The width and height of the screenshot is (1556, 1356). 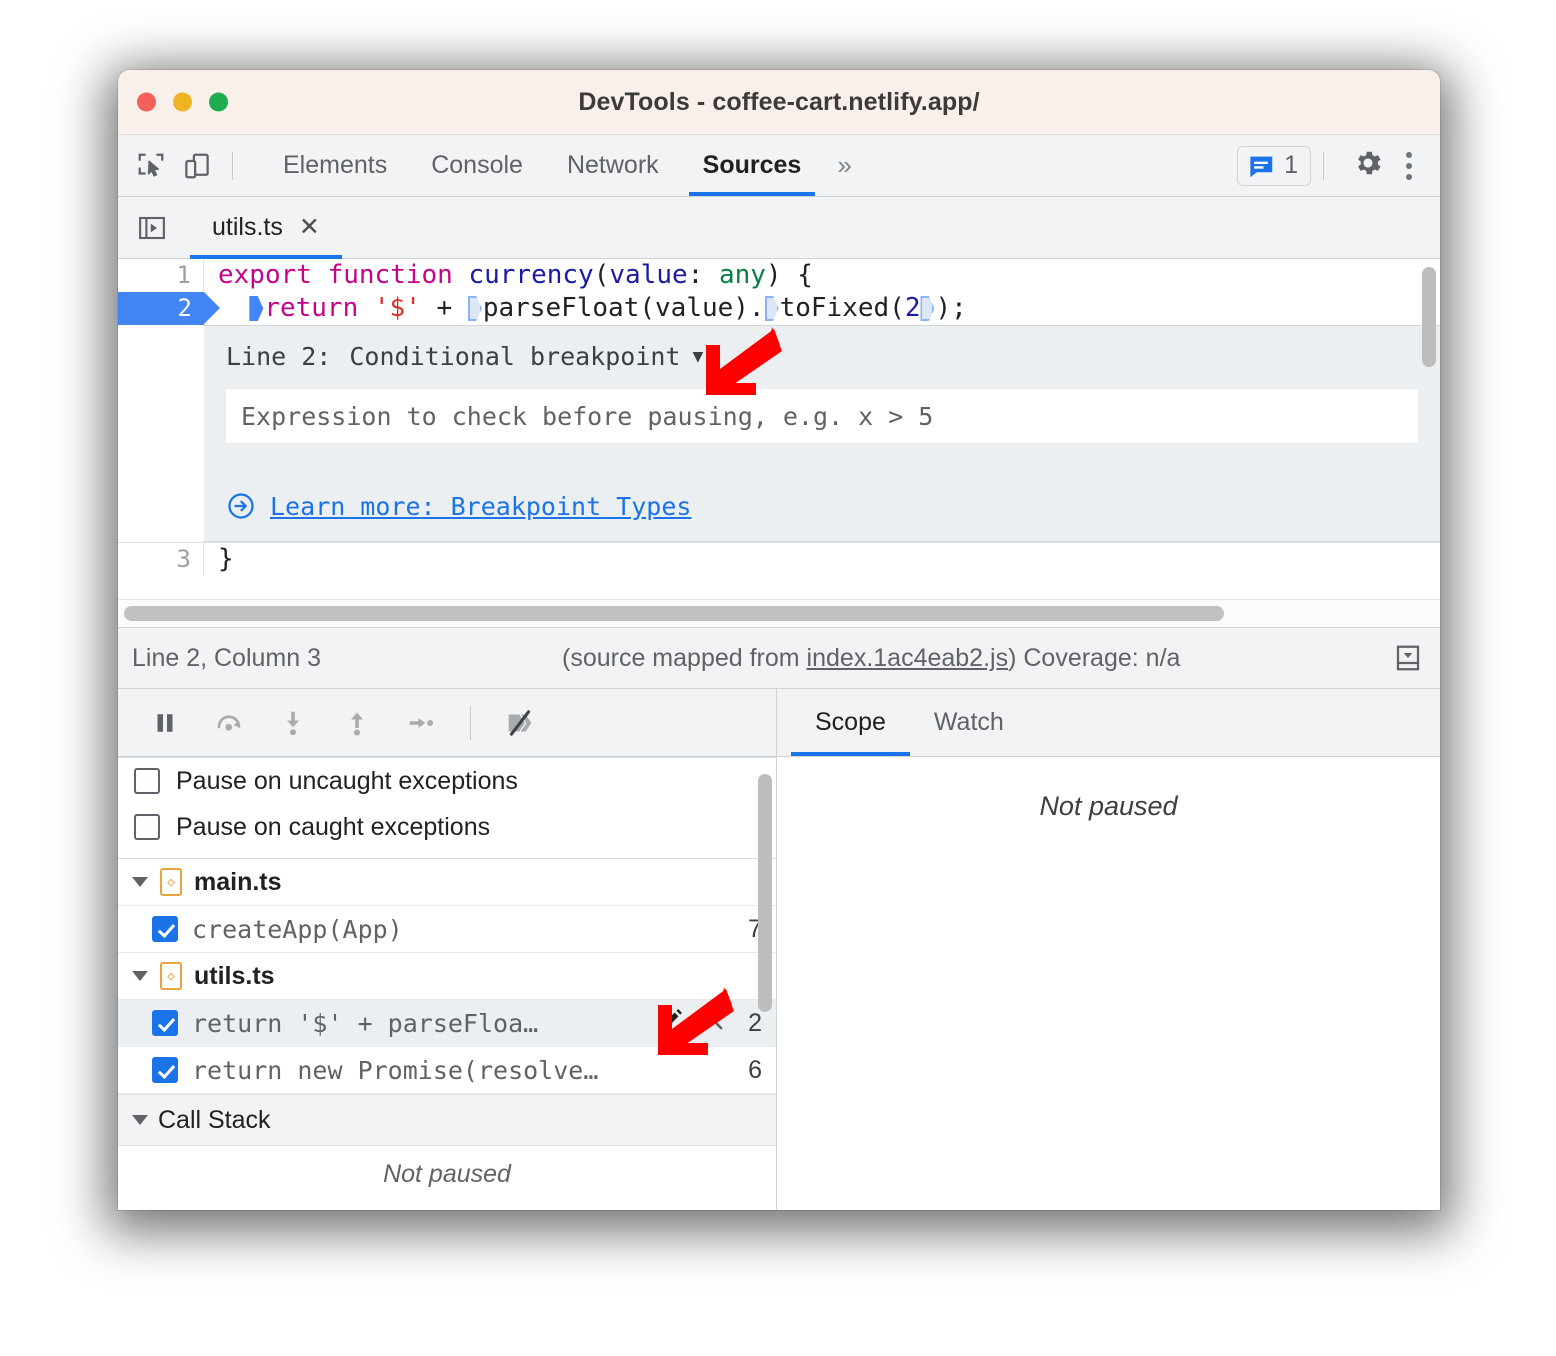 I want to click on show-navigator-icon, so click(x=152, y=228).